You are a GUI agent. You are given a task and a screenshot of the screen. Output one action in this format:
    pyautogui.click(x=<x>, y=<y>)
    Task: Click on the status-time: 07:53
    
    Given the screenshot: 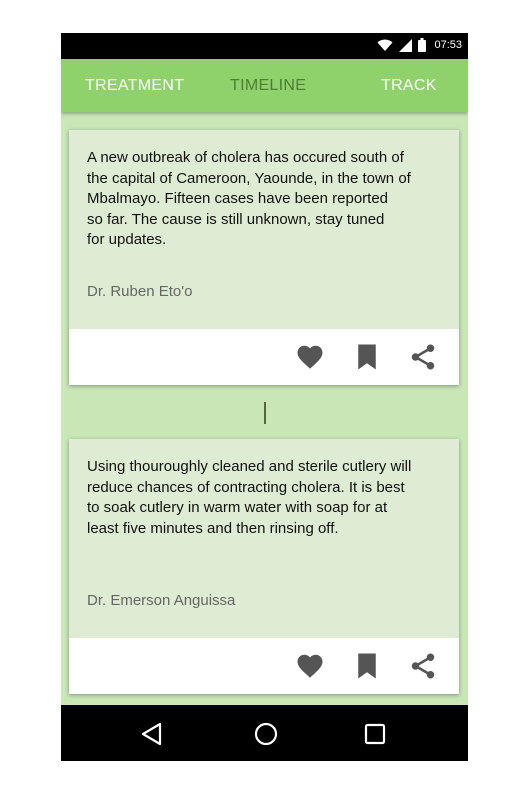 What is the action you would take?
    pyautogui.click(x=448, y=45)
    